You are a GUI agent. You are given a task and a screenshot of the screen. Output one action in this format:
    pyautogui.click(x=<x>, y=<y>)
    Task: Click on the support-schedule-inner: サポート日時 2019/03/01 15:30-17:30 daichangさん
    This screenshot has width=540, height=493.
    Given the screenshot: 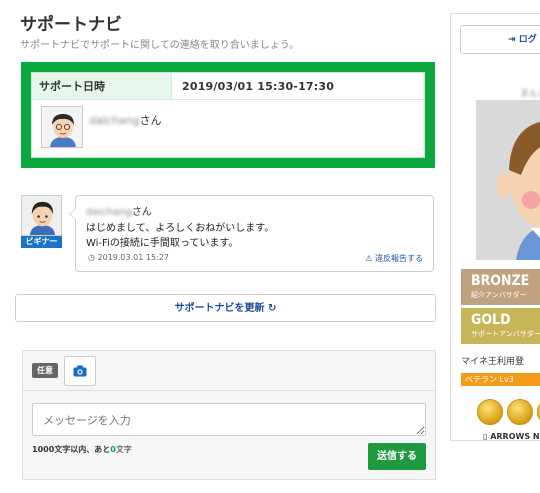 What is the action you would take?
    pyautogui.click(x=228, y=115)
    